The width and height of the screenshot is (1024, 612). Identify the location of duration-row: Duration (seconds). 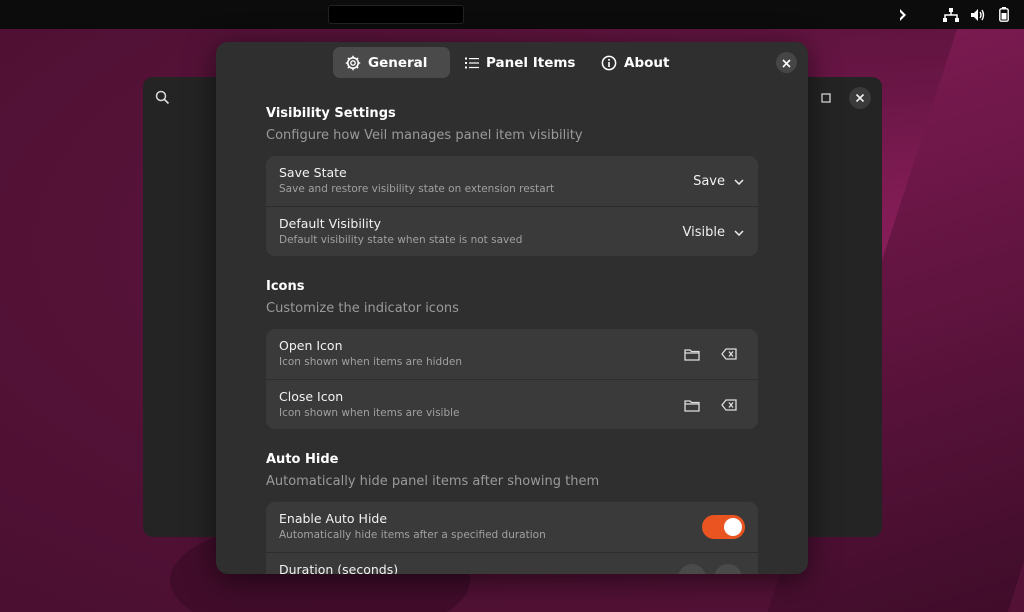
(512, 563).